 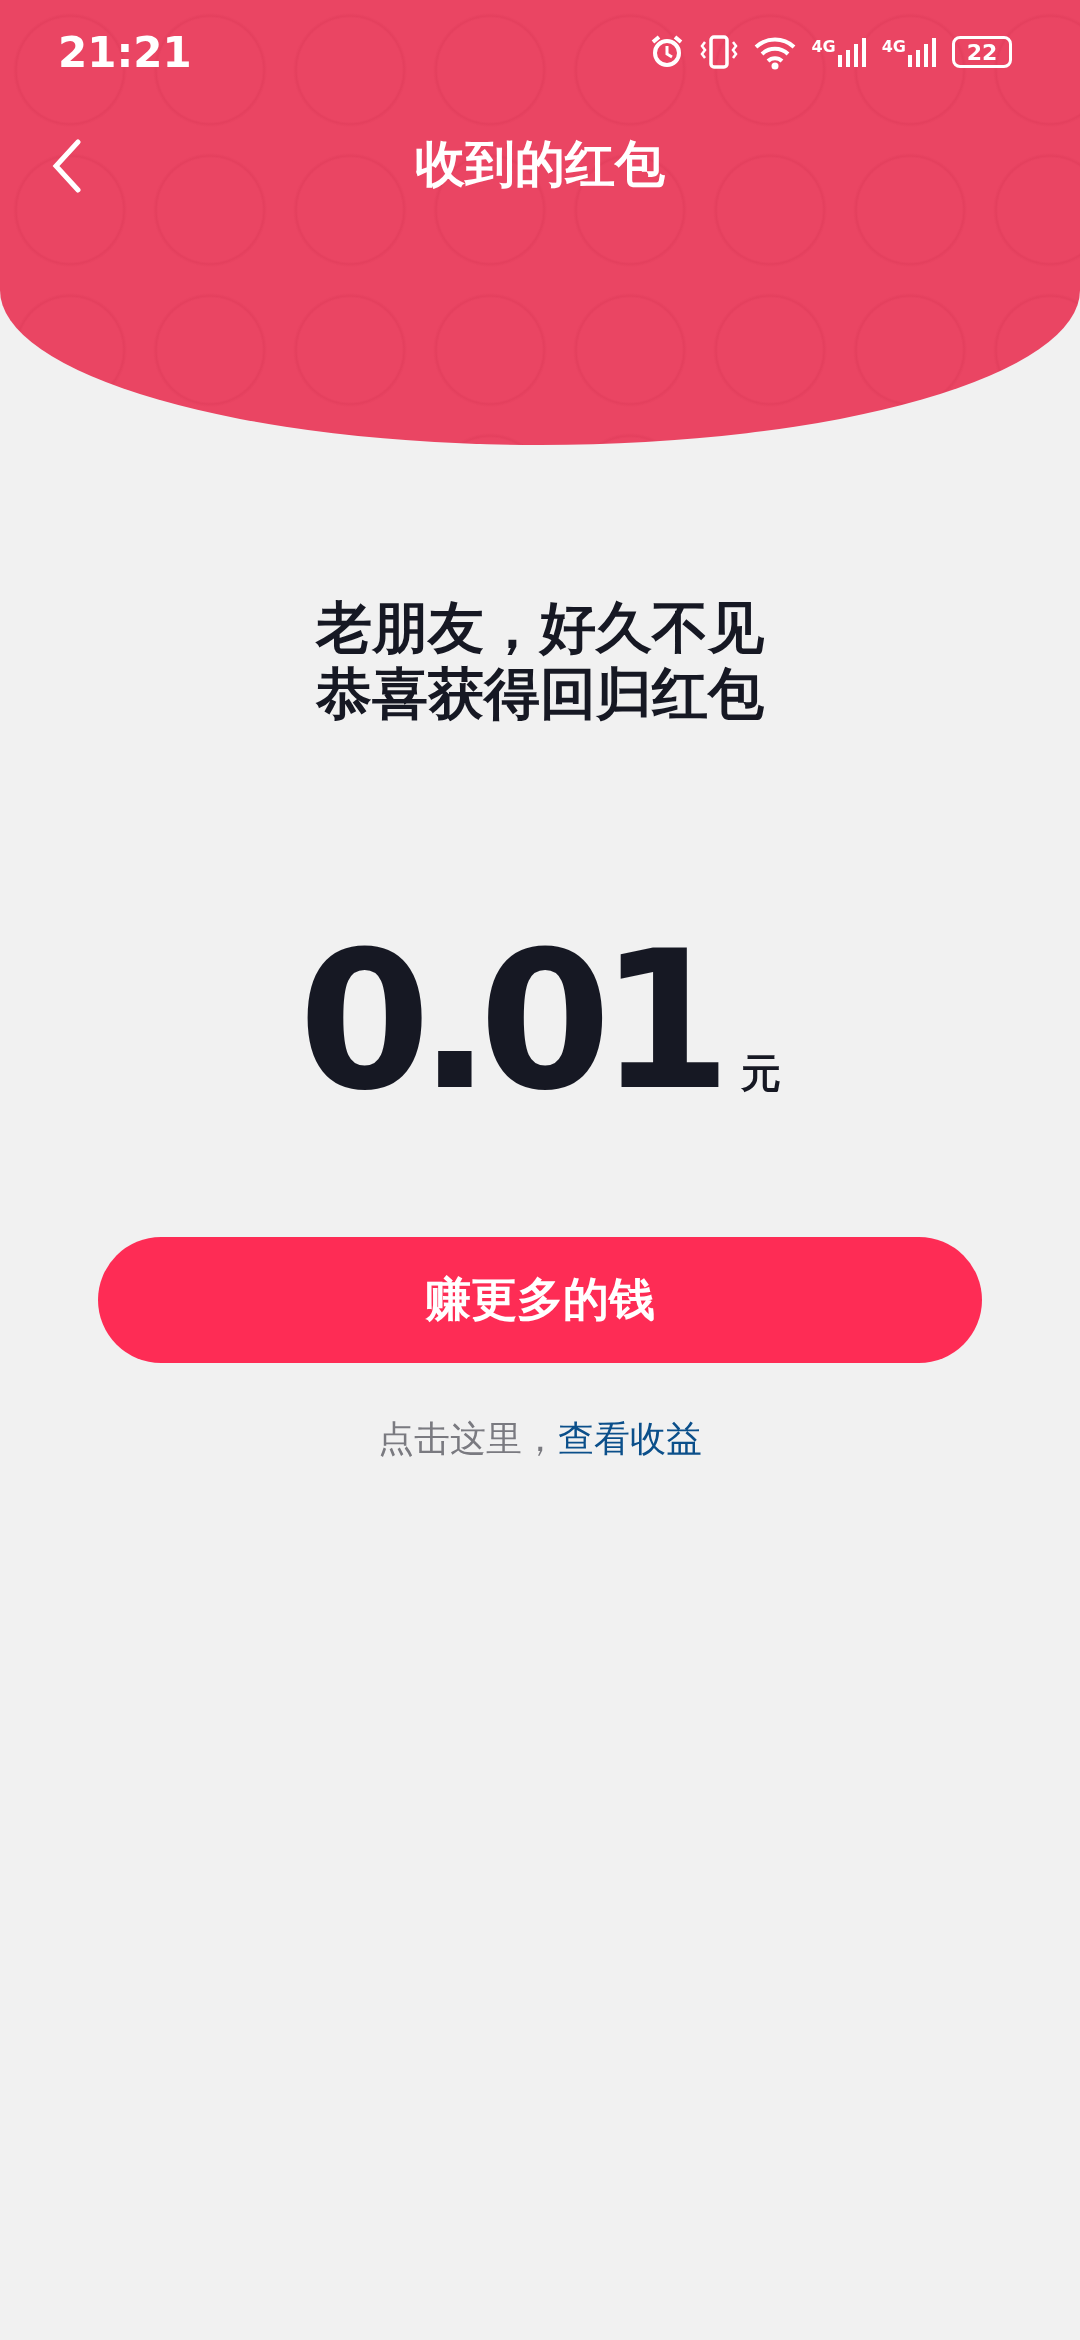 I want to click on greeting-text: 恭喜获得回归红包, so click(x=540, y=694).